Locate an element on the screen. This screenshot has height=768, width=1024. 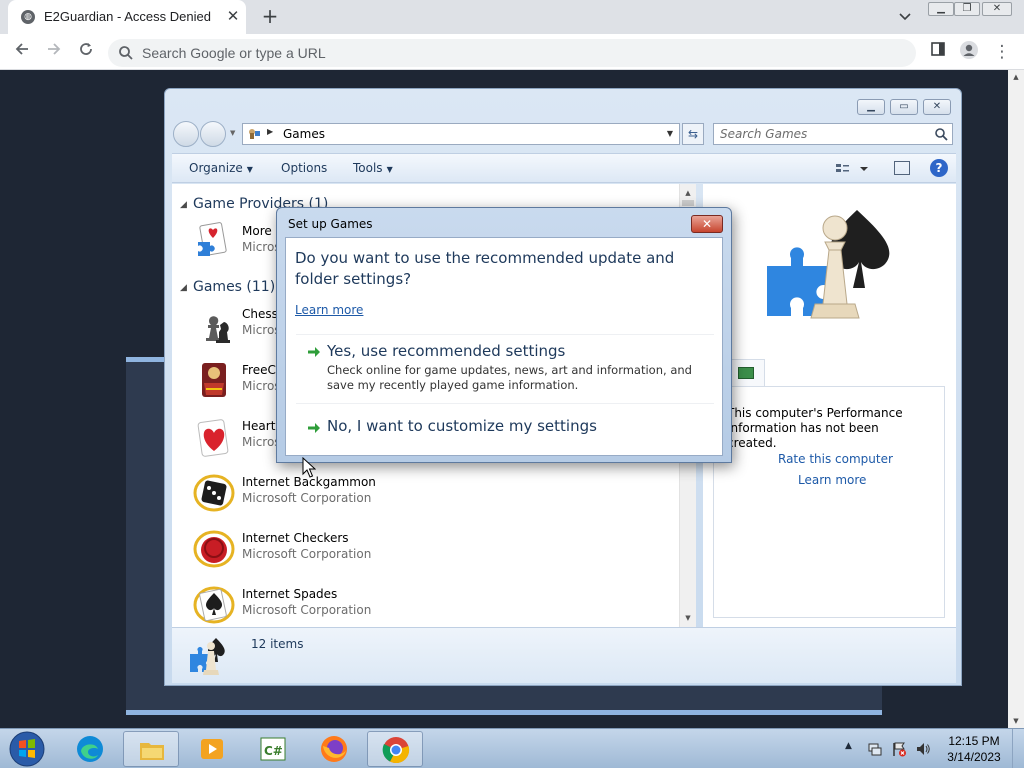
volume-icon is located at coordinates (923, 749).